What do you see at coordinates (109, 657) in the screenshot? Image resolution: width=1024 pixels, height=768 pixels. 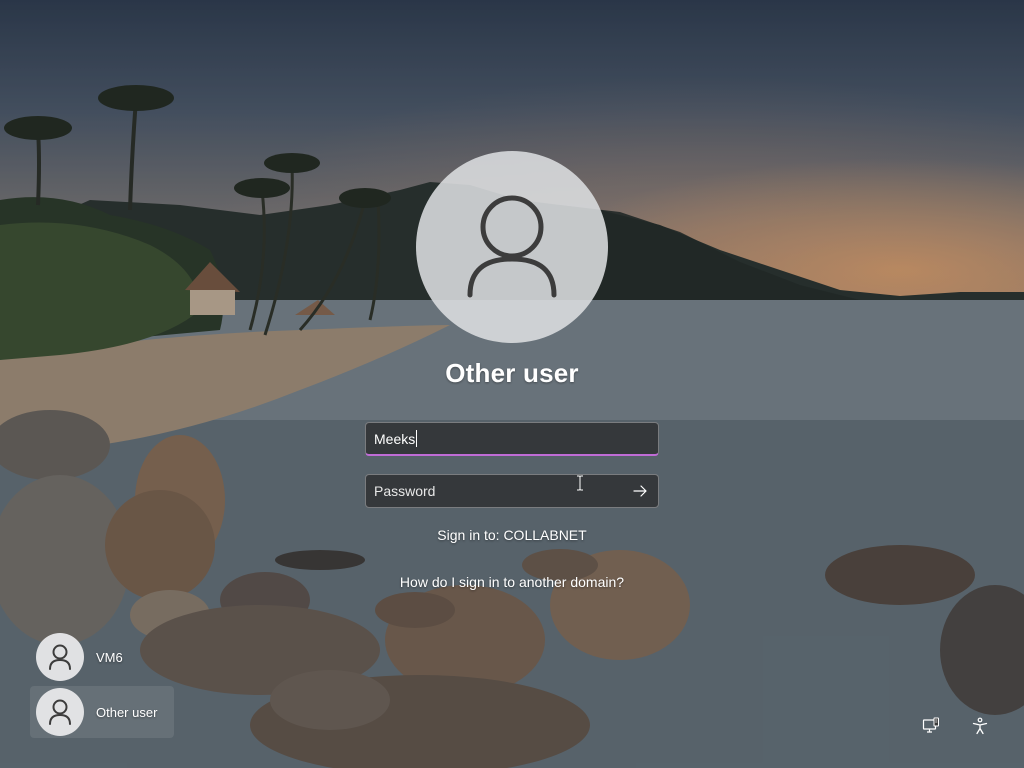 I see `user-list-label: VM6` at bounding box center [109, 657].